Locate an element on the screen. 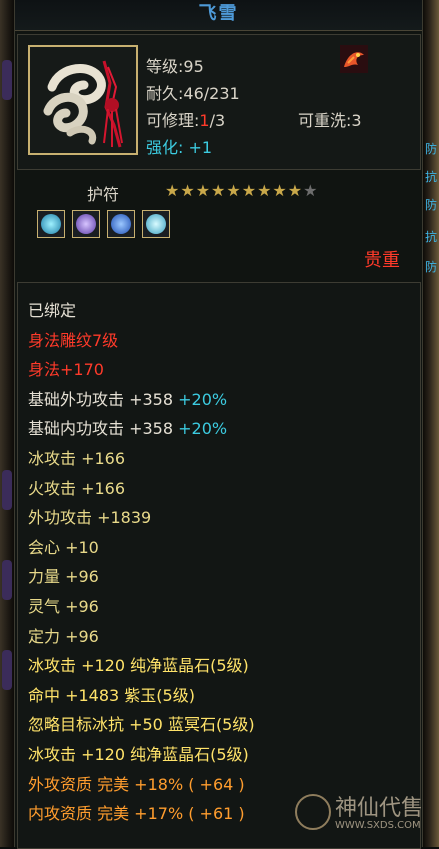 Image resolution: width=439 pixels, height=849 pixels. ice-gem-icon is located at coordinates (156, 224).